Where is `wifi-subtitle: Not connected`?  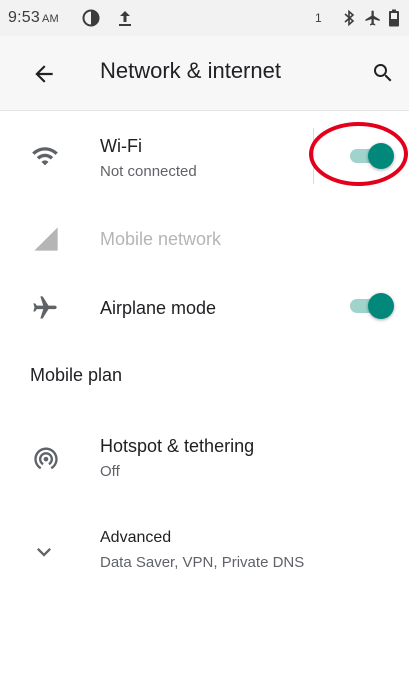 wifi-subtitle: Not connected is located at coordinates (148, 171).